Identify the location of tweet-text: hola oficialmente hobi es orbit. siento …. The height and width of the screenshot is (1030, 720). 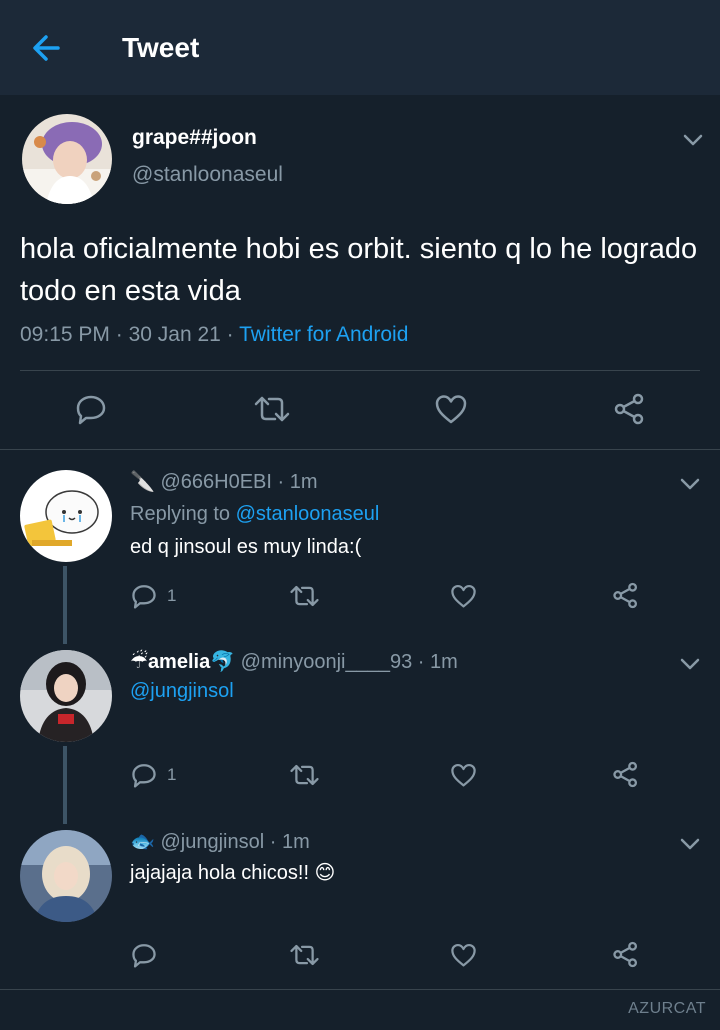
(359, 270).